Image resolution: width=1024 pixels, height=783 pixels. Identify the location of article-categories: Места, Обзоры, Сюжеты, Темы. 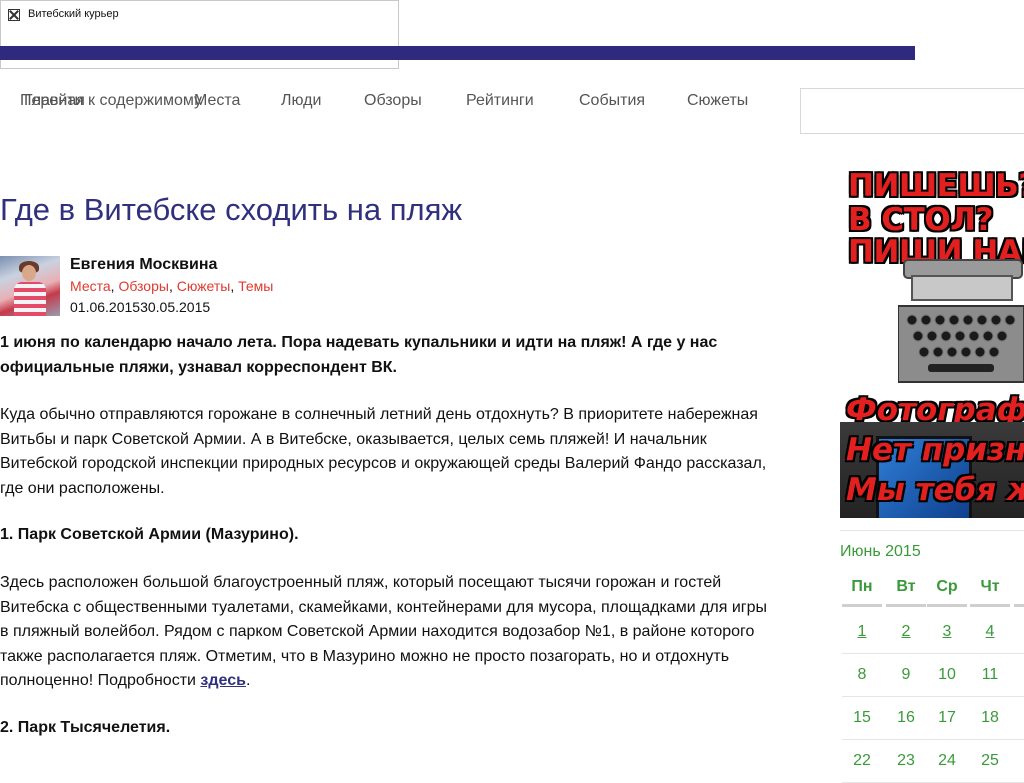
(171, 286).